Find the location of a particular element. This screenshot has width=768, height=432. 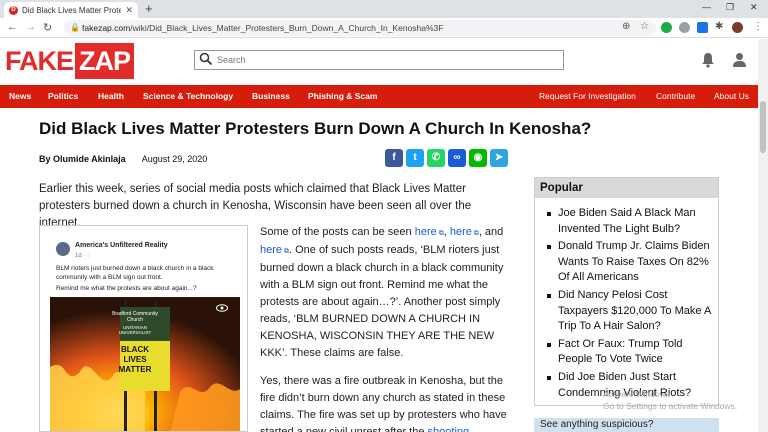

twitter-share-icon: t is located at coordinates (415, 158).